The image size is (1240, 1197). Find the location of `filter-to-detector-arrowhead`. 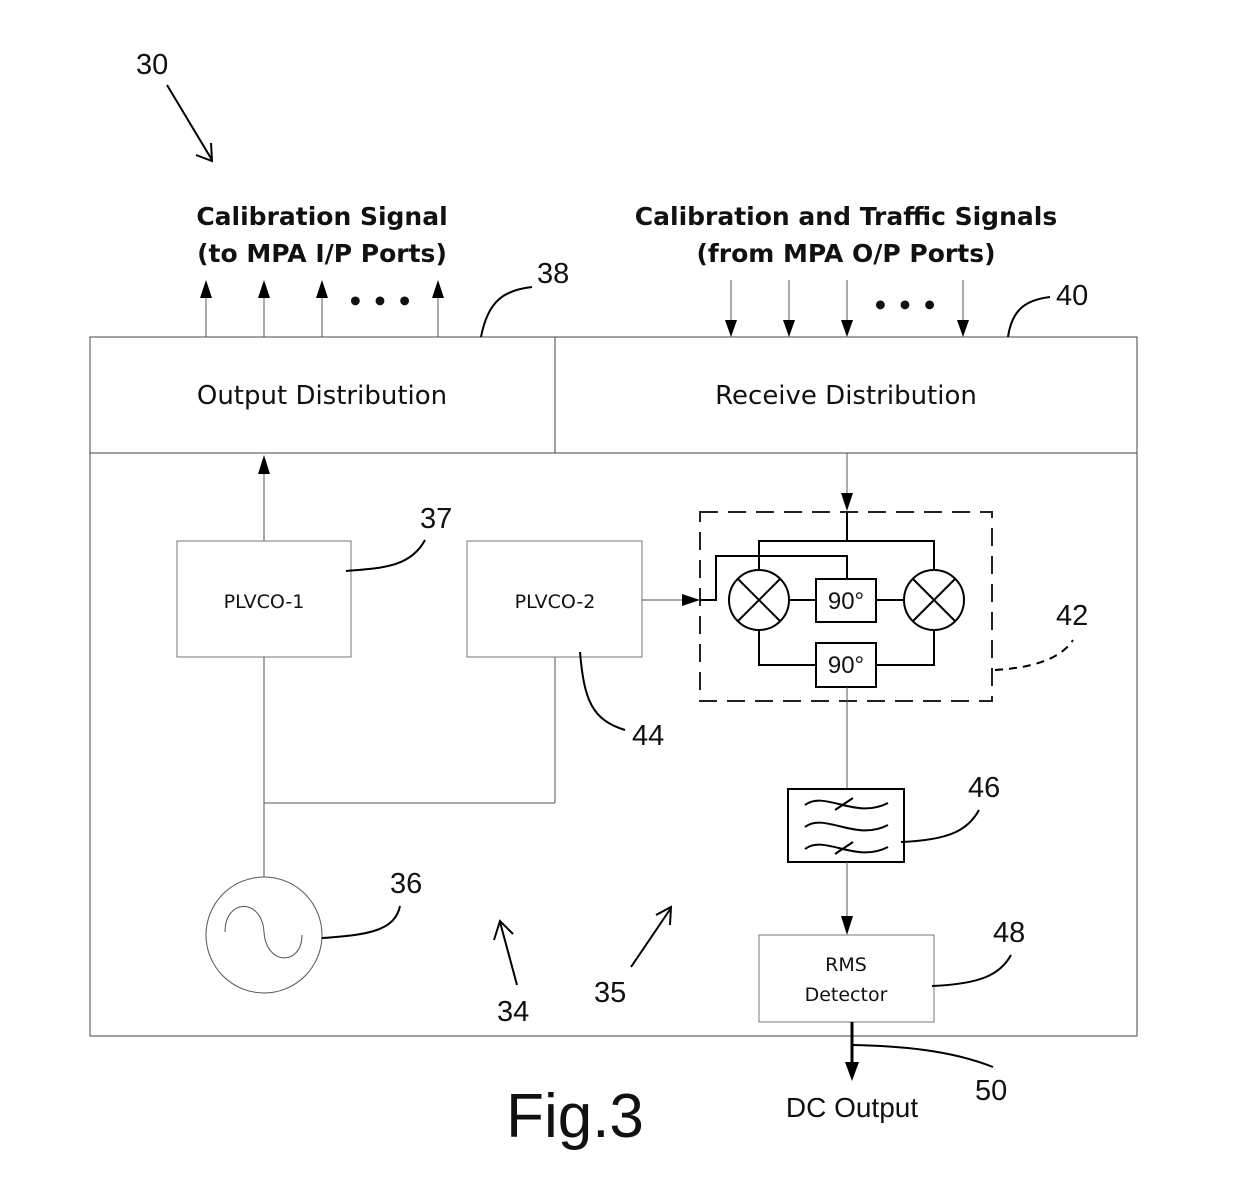

filter-to-detector-arrowhead is located at coordinates (847, 925).